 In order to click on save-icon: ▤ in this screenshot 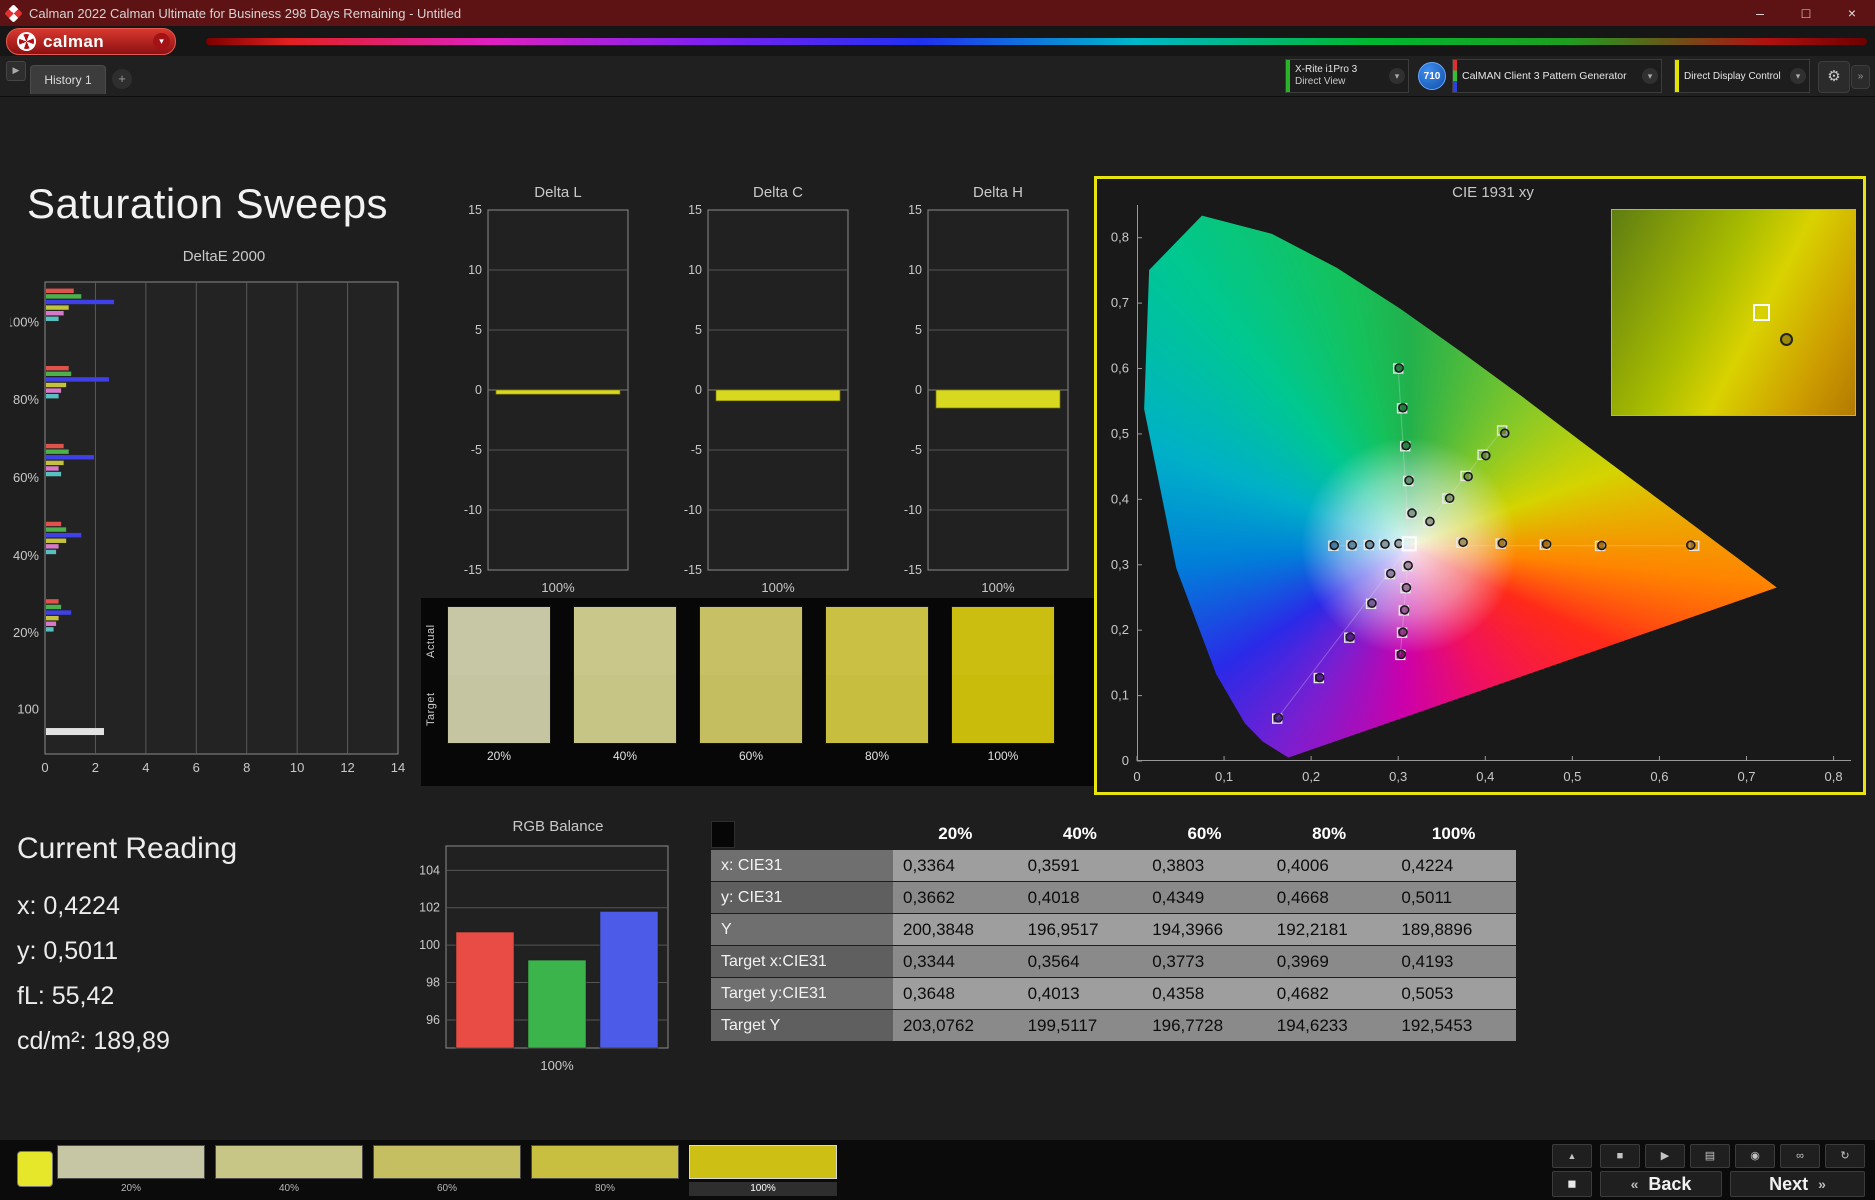, I will do `click(1710, 1156)`.